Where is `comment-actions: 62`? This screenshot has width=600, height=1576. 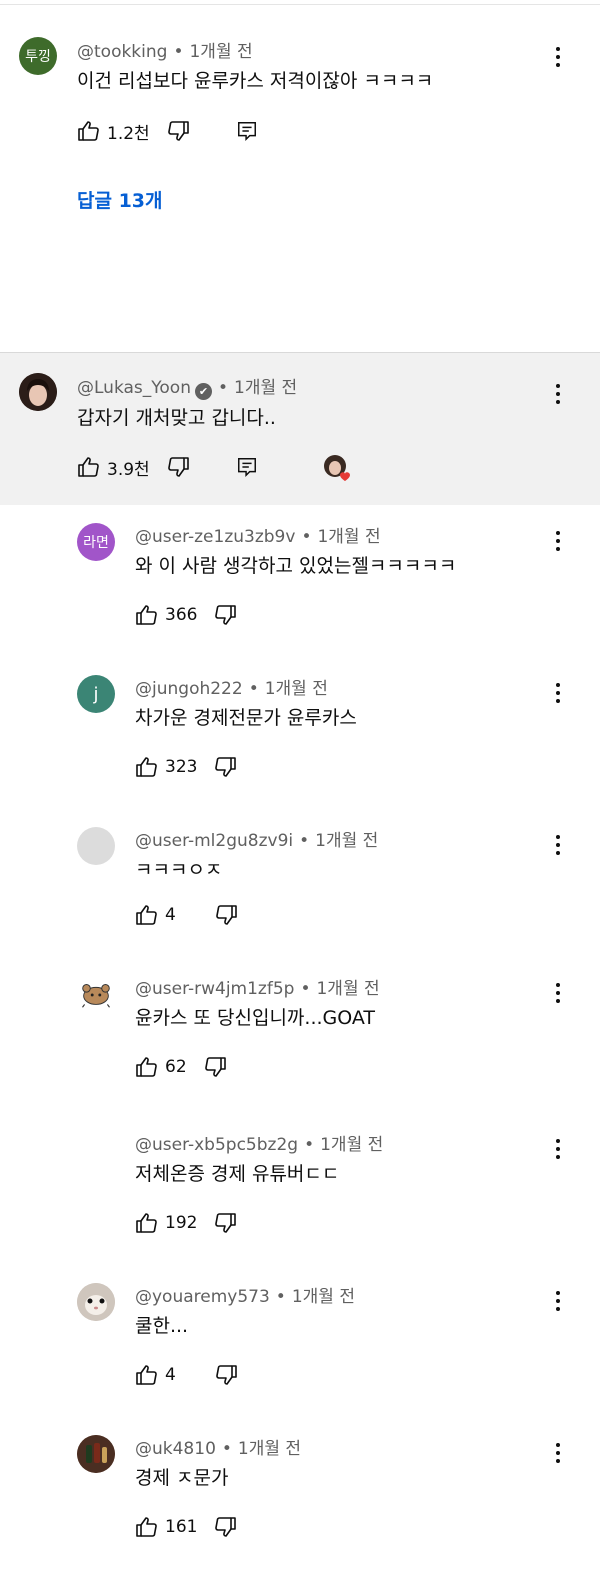
comment-actions: 62 is located at coordinates (181, 1067).